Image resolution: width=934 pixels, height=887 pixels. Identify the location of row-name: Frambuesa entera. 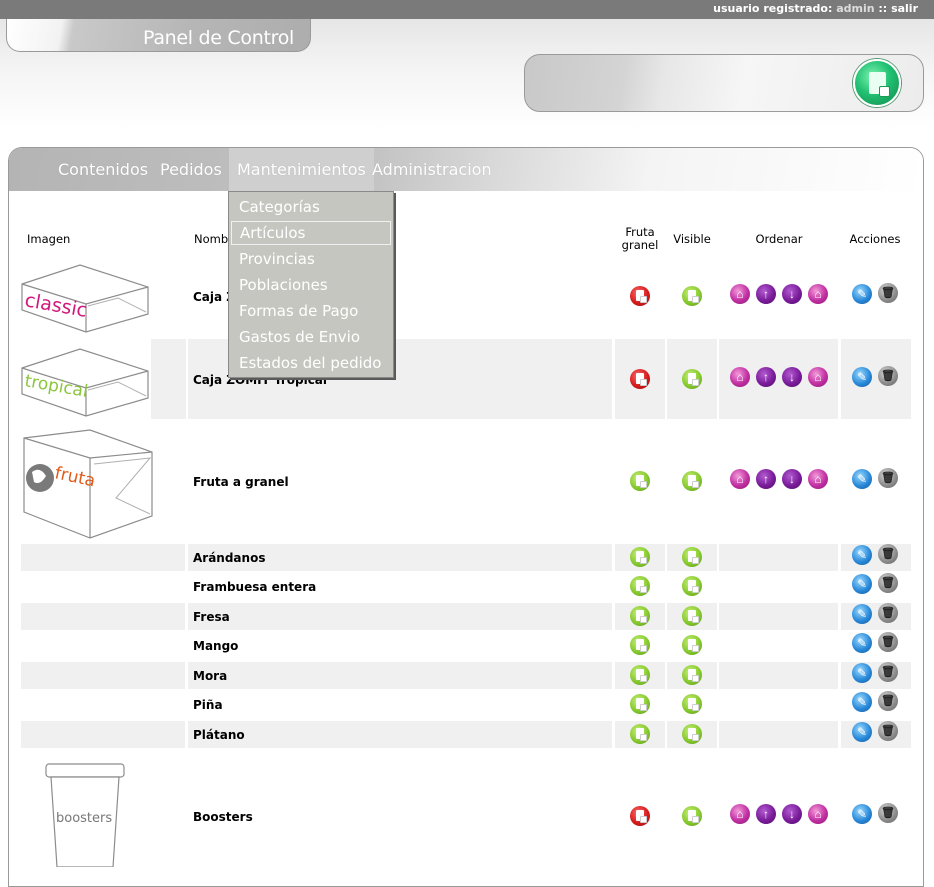
(255, 587).